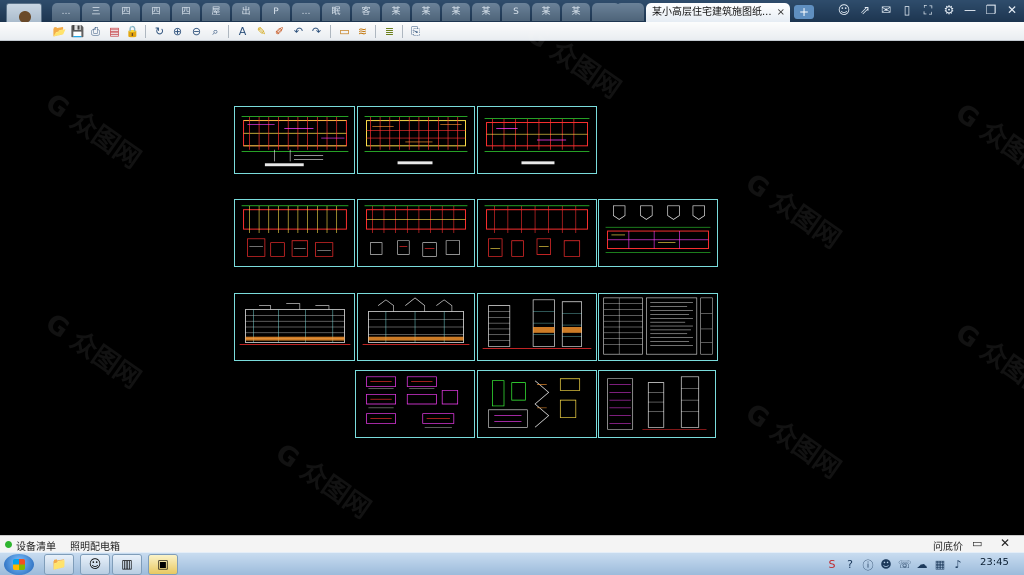 The image size is (1024, 575). What do you see at coordinates (850, 564) in the screenshot?
I see `help-icon: ?` at bounding box center [850, 564].